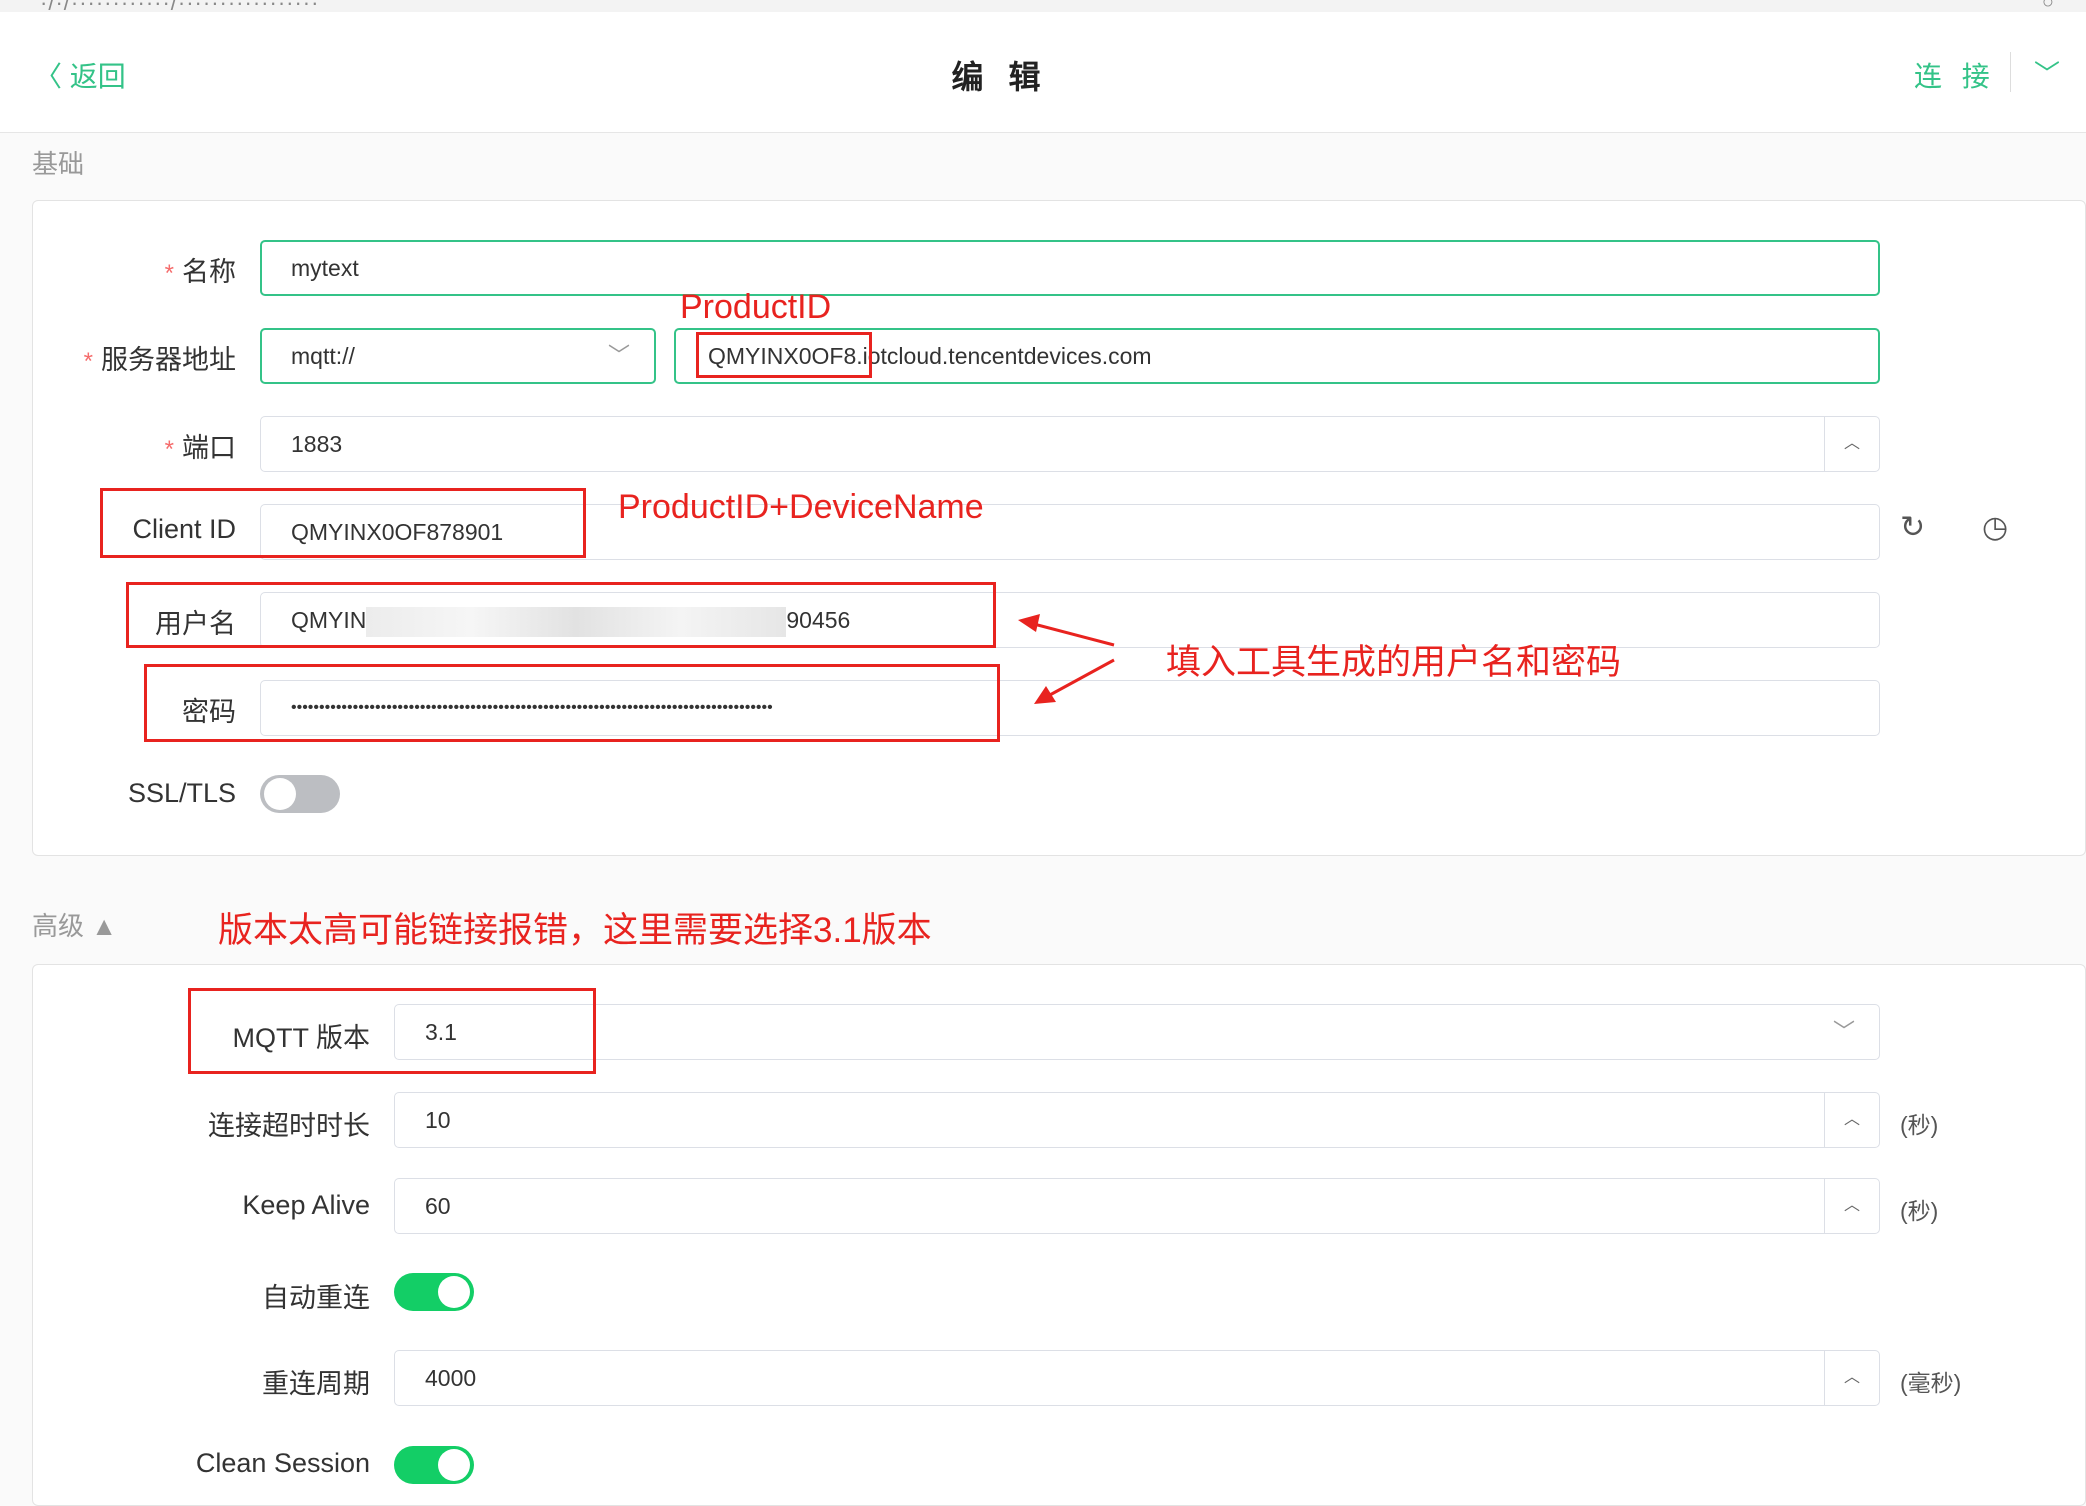 This screenshot has width=2086, height=1506. I want to click on arrow-to-username, so click(1072, 634).